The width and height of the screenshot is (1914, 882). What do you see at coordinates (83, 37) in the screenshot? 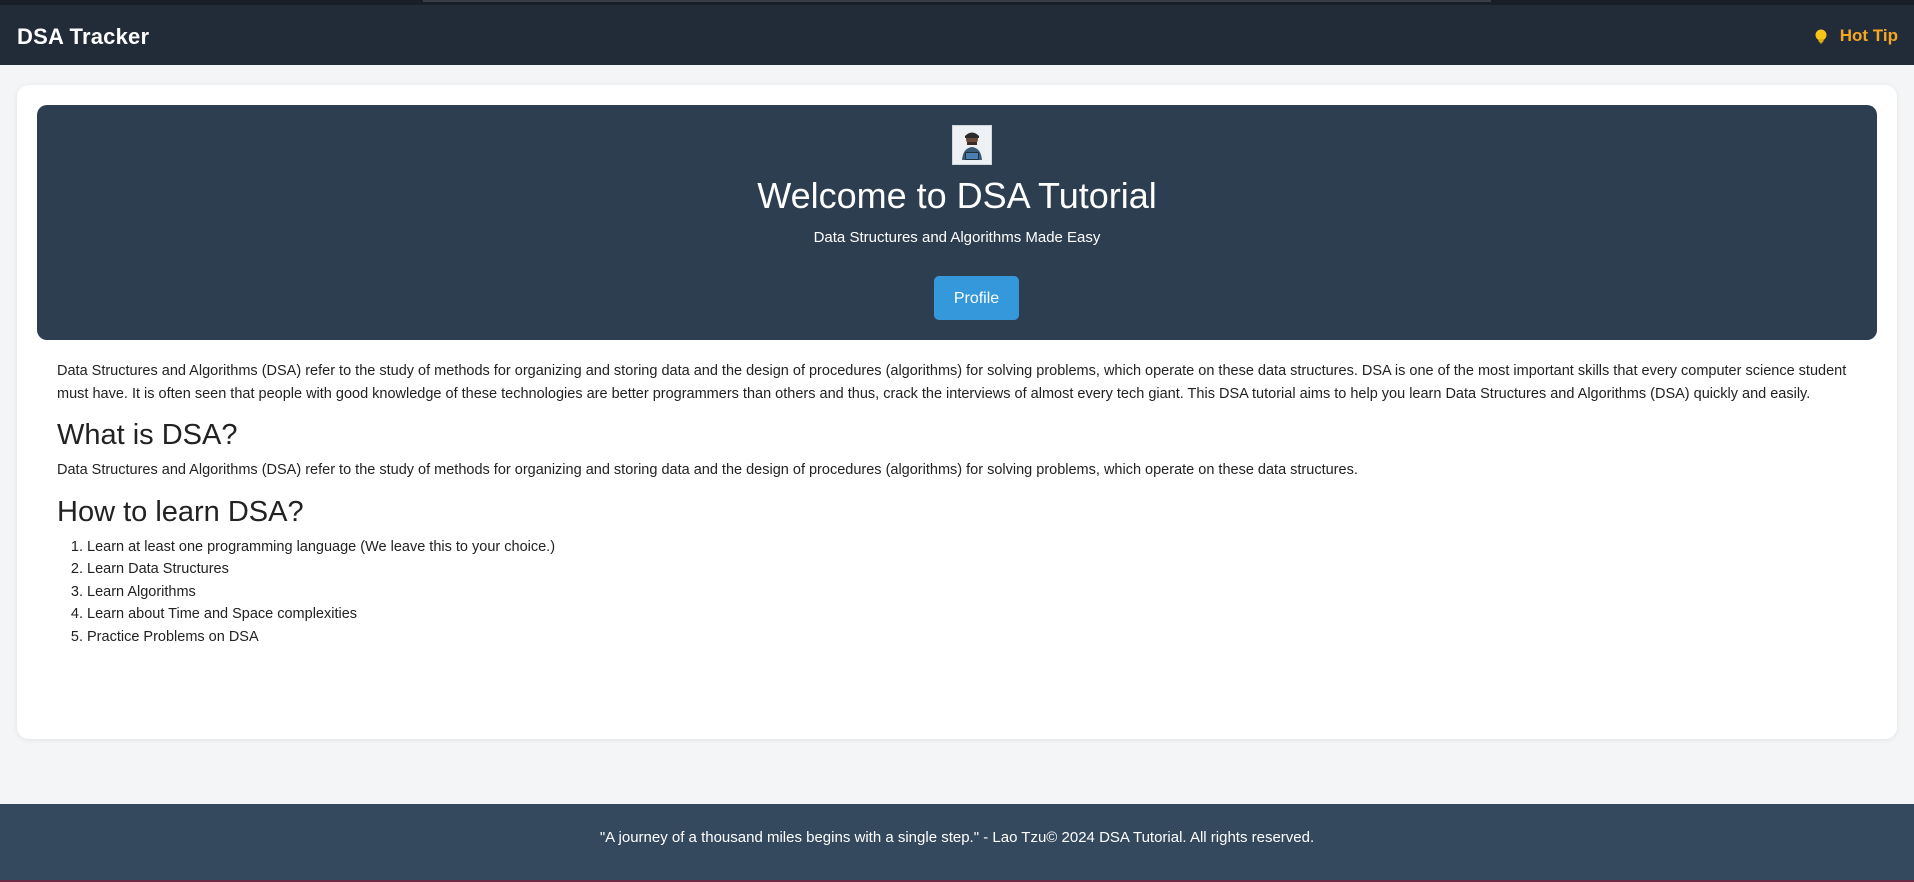
I see `brand-title: DSA Tracker` at bounding box center [83, 37].